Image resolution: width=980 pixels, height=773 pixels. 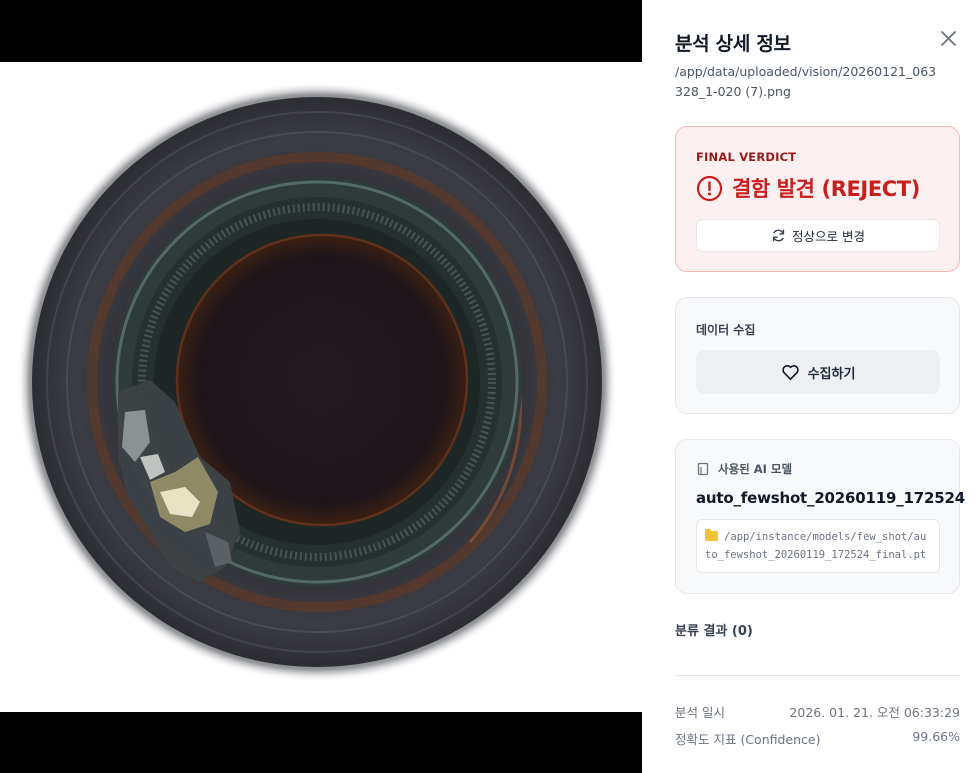 I want to click on close-button, so click(x=948, y=39).